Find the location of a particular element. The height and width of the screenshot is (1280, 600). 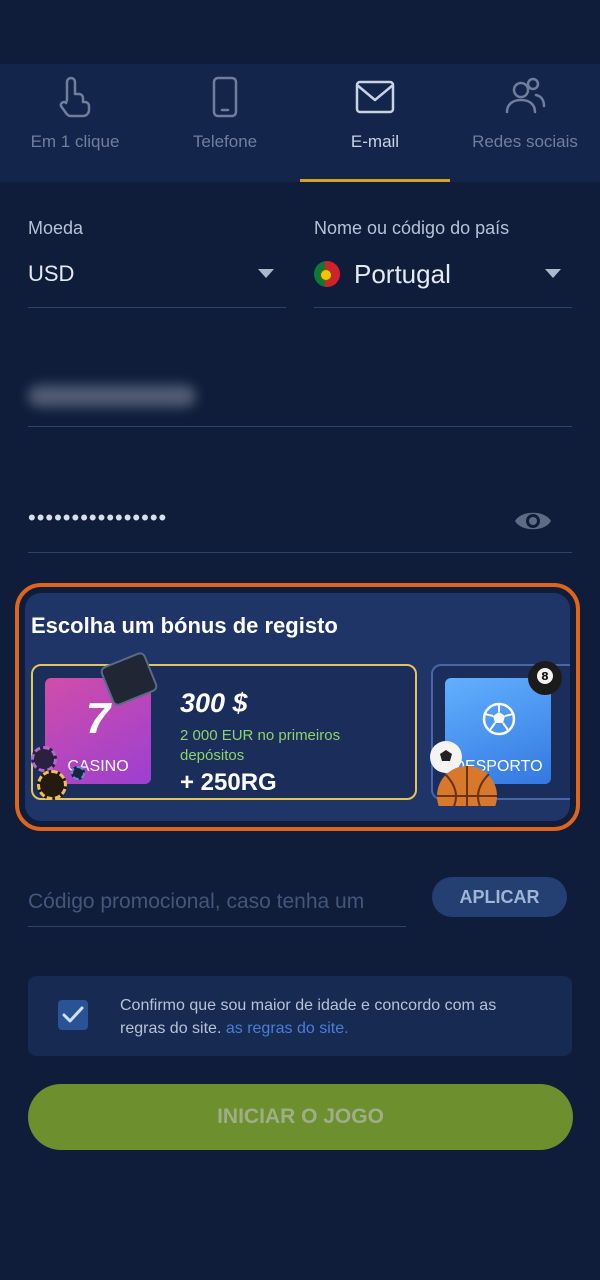

envelope-icon is located at coordinates (375, 97).